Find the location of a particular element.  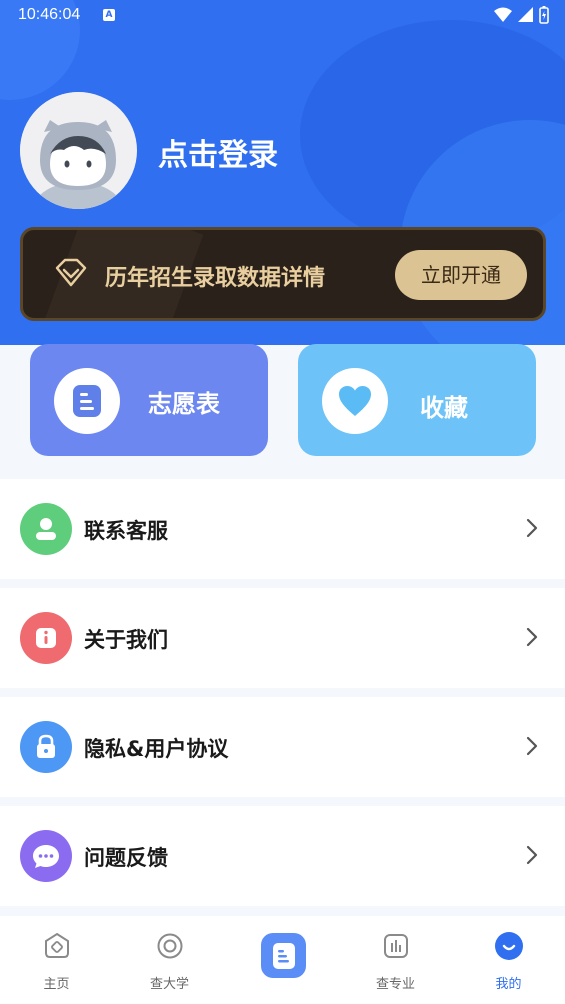

menu-item-privacy-agreement: 隐私&用户协议 is located at coordinates (282, 747).